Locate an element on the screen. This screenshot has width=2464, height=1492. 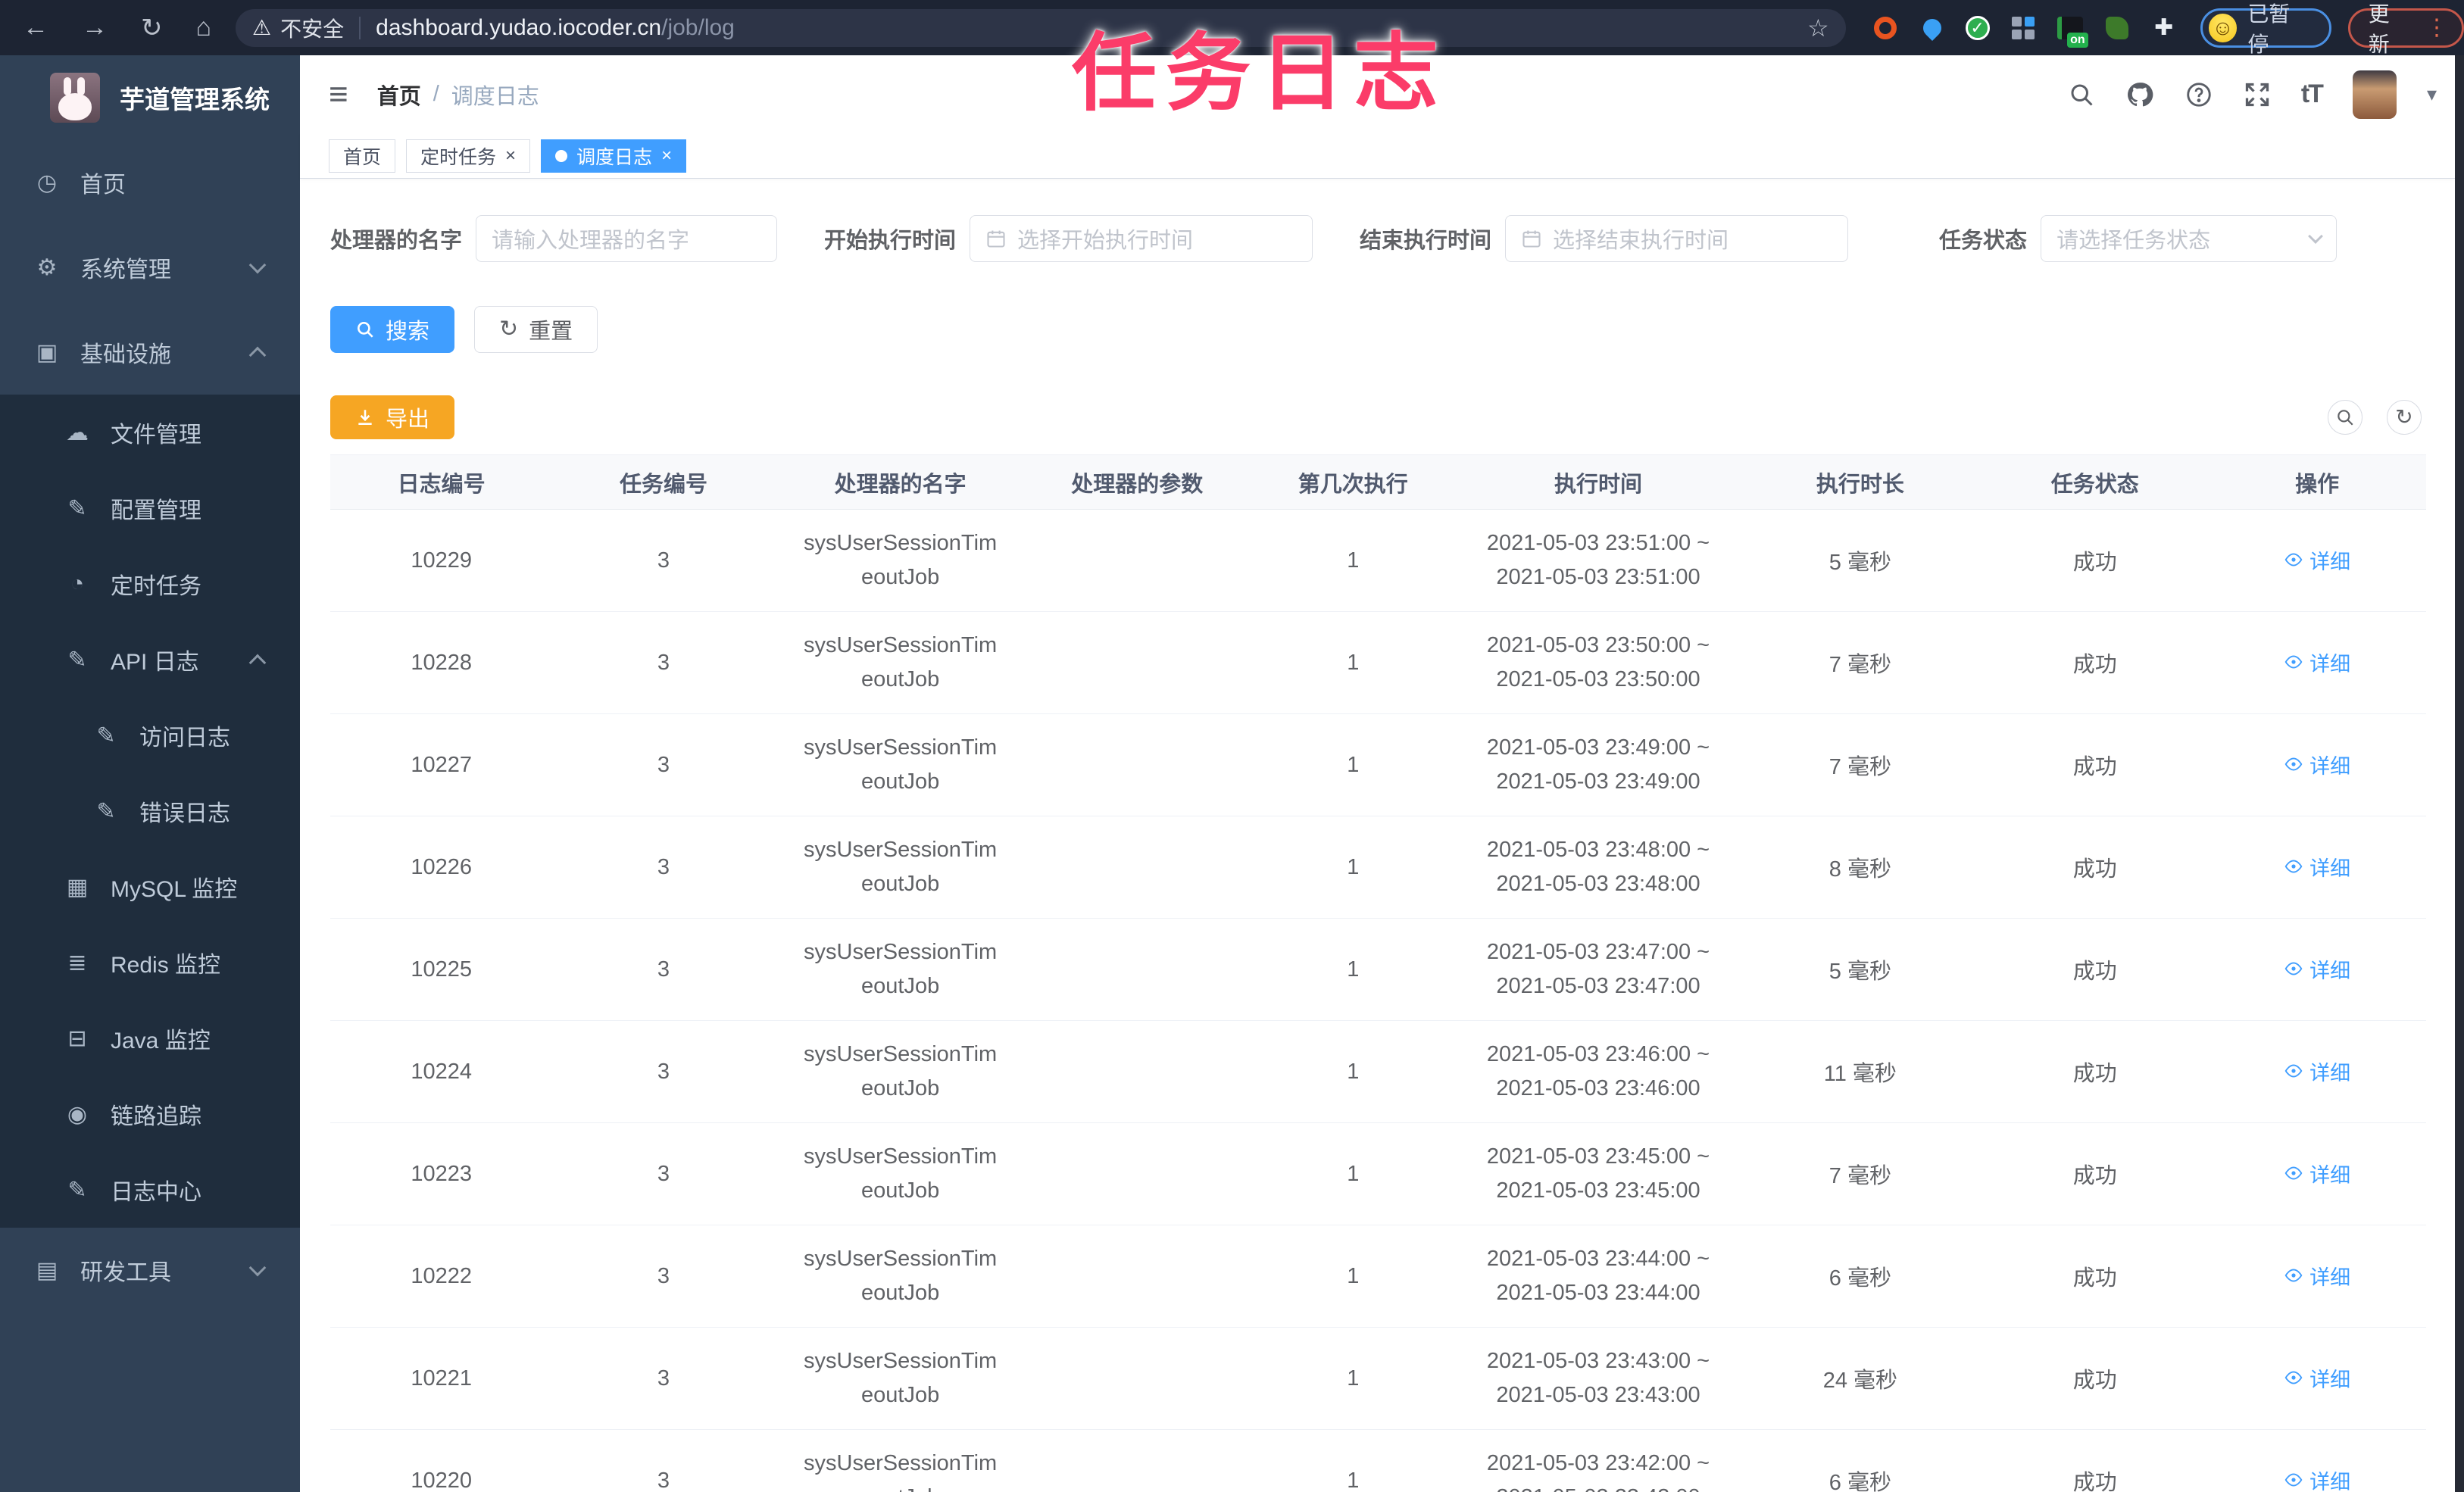
blue-drop-extension-icon is located at coordinates (1932, 28).